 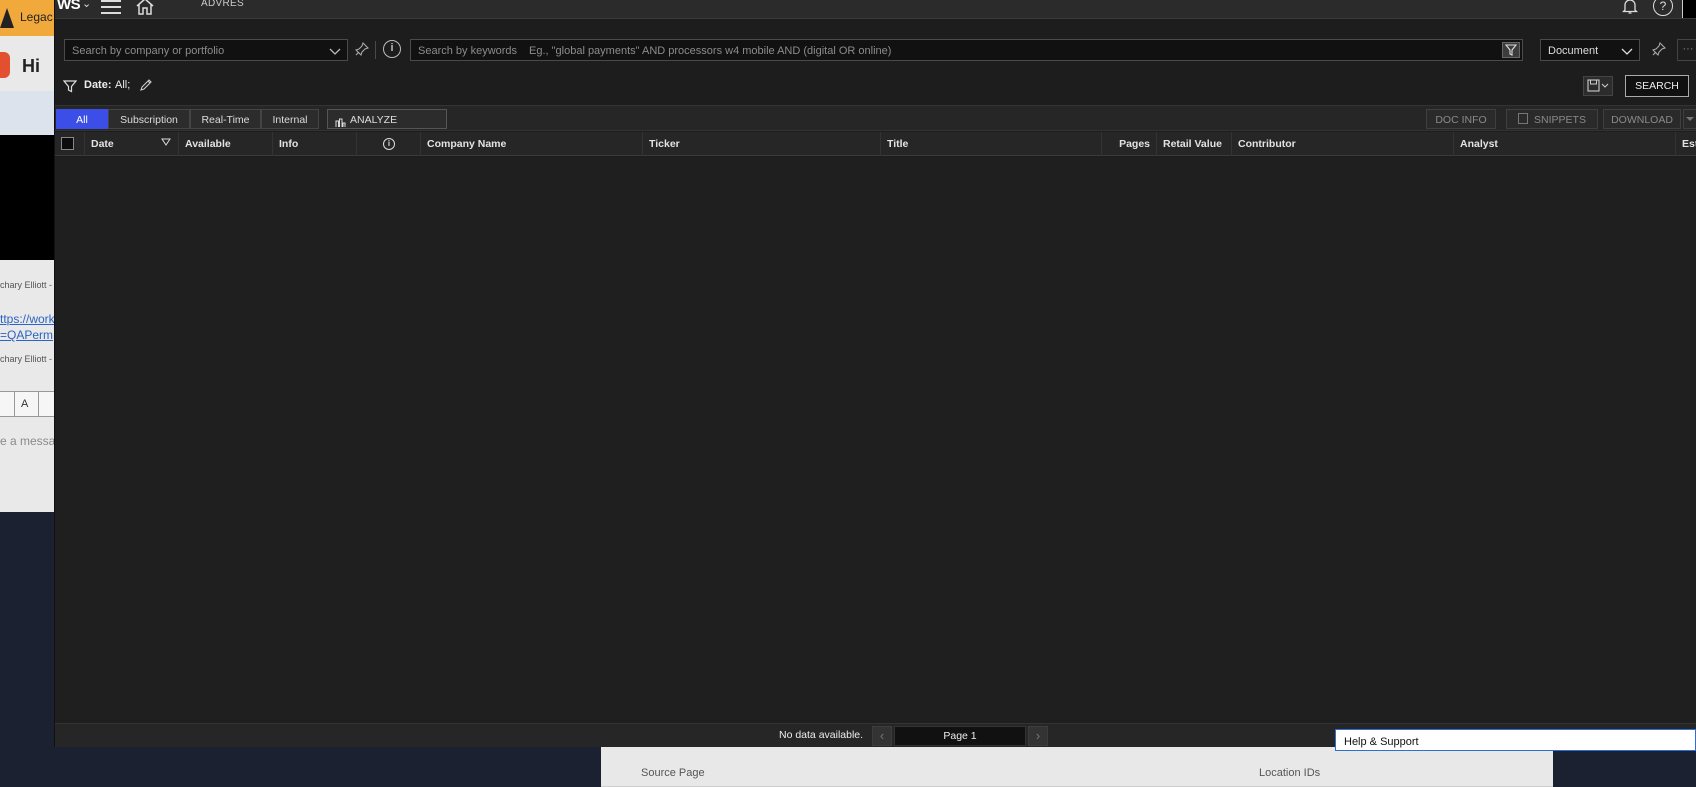 What do you see at coordinates (1598, 86) in the screenshot?
I see `save-search-button` at bounding box center [1598, 86].